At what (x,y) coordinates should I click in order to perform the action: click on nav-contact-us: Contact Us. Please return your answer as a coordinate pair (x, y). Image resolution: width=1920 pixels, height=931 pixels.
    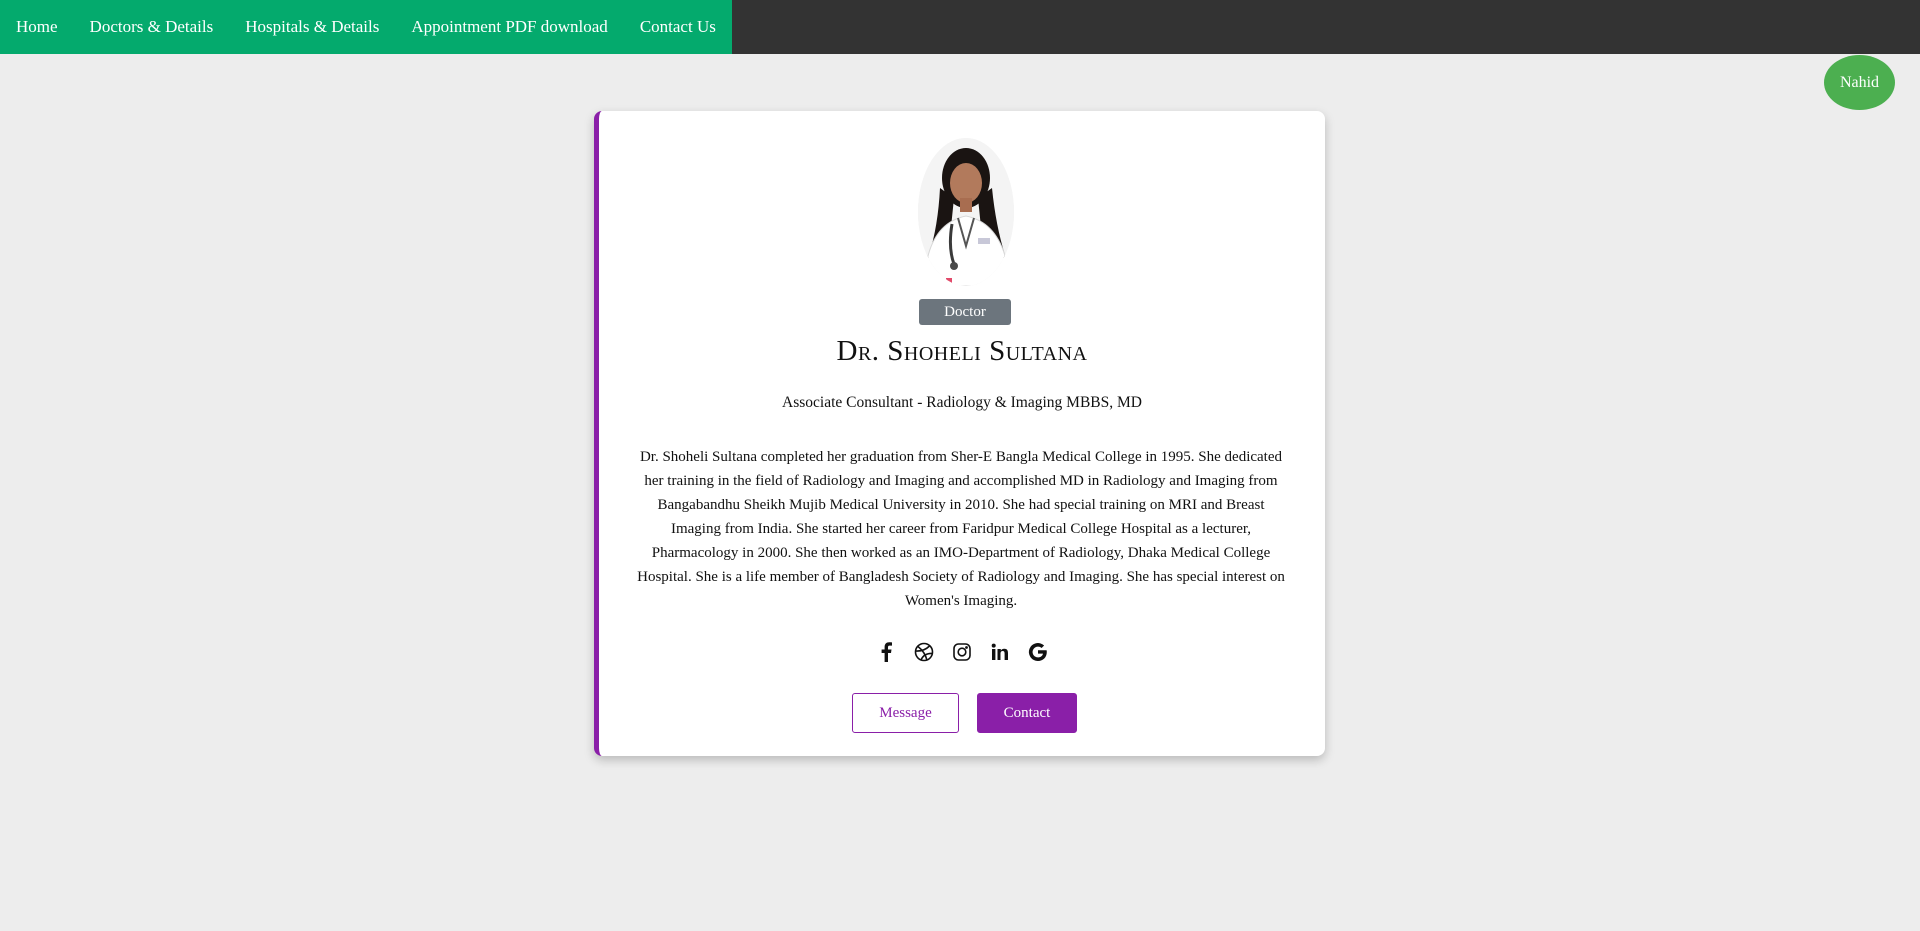
    Looking at the image, I should click on (678, 27).